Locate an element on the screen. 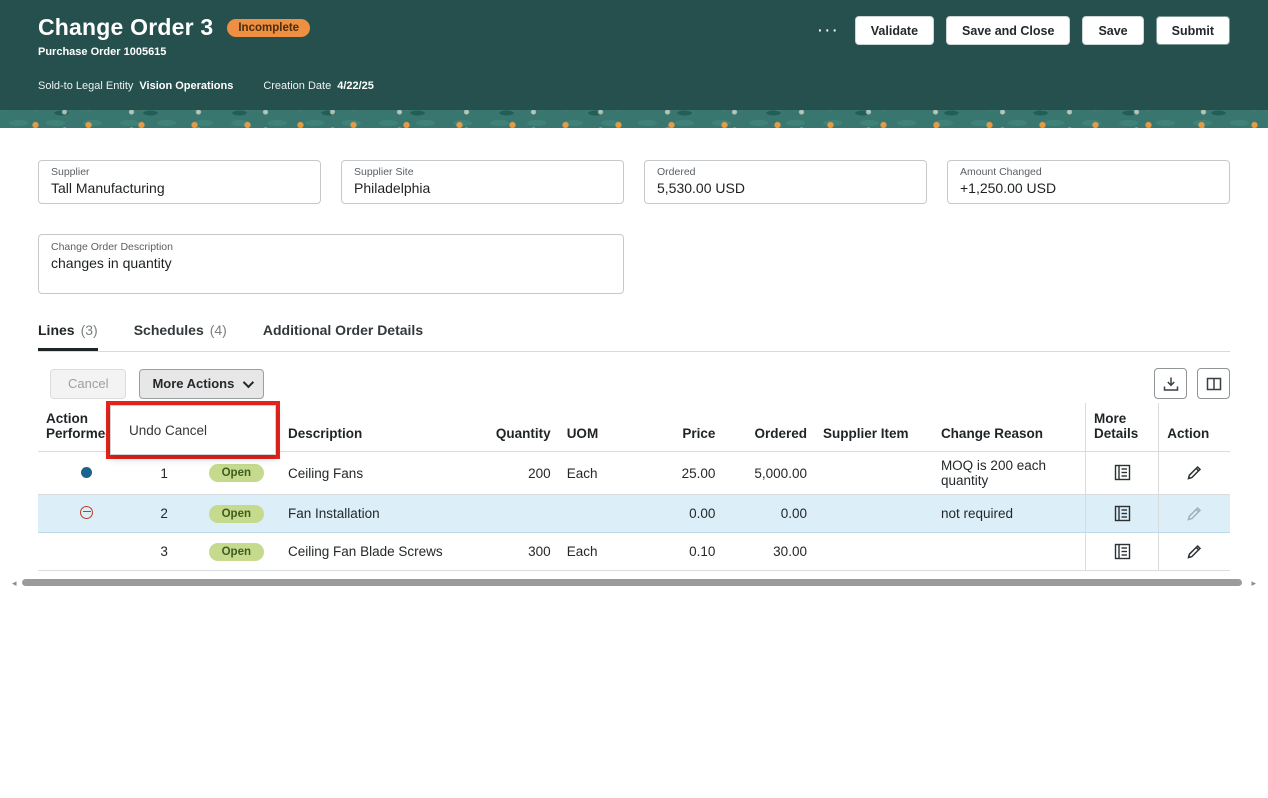 The width and height of the screenshot is (1268, 798). header-actions: ··· Validate Save and Close Save Submit is located at coordinates (1021, 30).